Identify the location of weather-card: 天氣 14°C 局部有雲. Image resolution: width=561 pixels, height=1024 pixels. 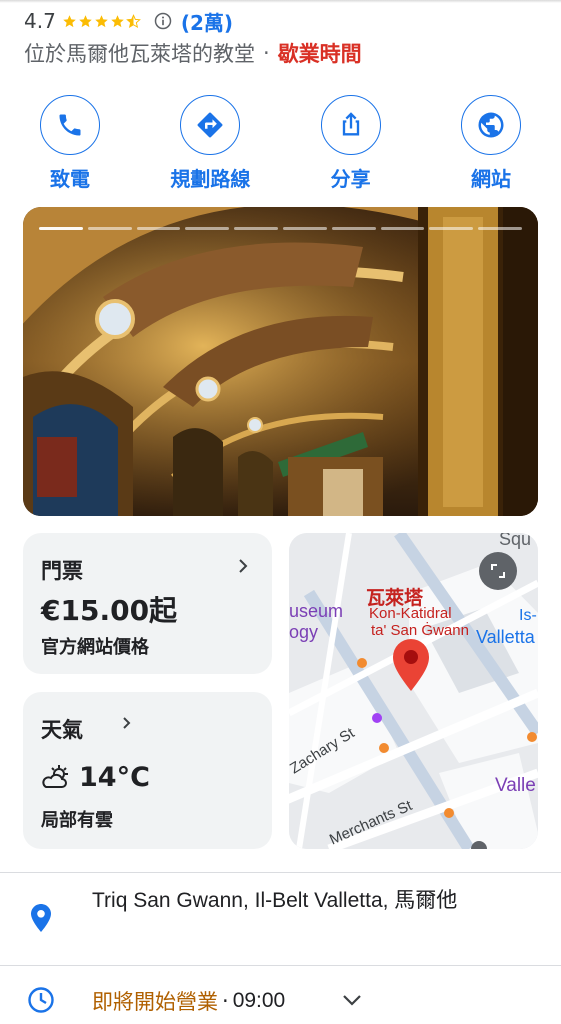
(147, 770).